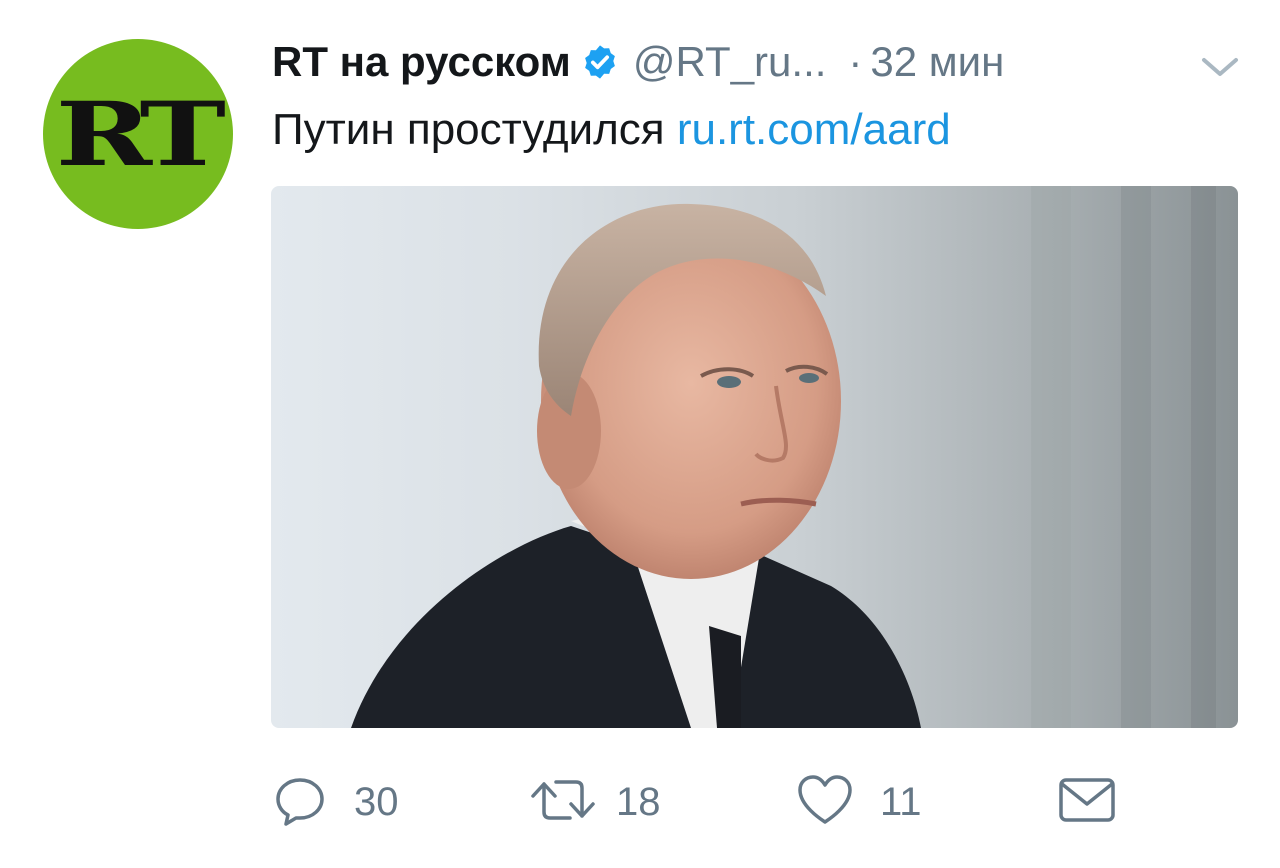 This screenshot has height=868, width=1280. What do you see at coordinates (600, 62) in the screenshot?
I see `verified-badge-icon` at bounding box center [600, 62].